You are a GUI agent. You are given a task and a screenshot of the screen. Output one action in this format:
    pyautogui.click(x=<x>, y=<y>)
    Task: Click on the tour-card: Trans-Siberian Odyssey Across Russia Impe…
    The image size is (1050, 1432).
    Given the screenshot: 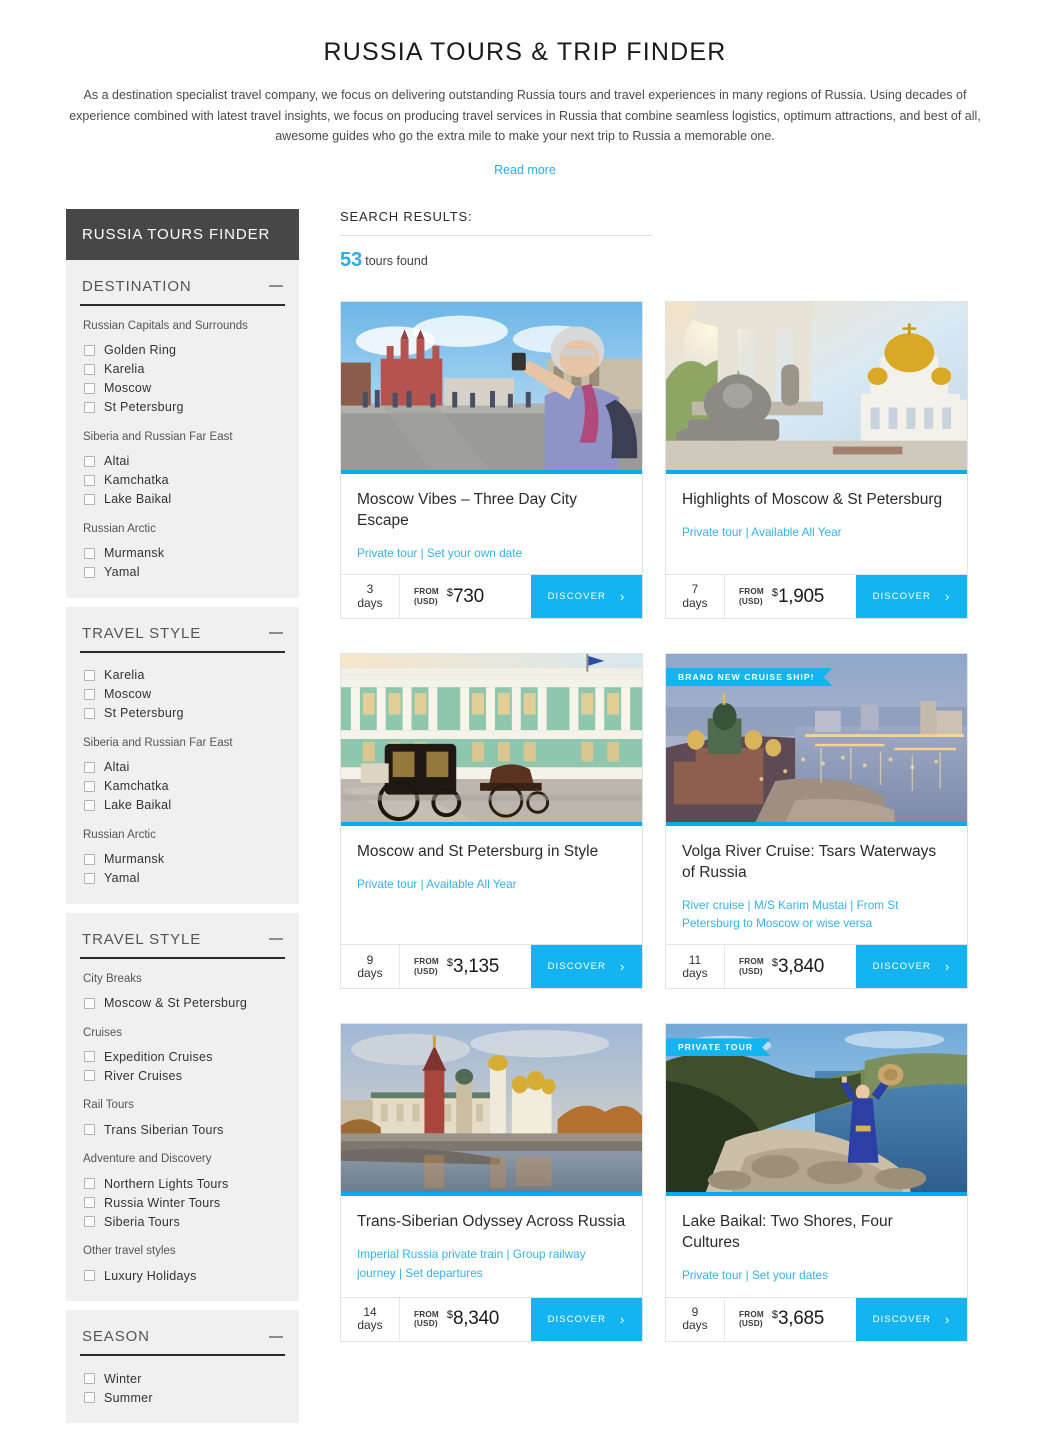 What is the action you would take?
    pyautogui.click(x=491, y=1182)
    